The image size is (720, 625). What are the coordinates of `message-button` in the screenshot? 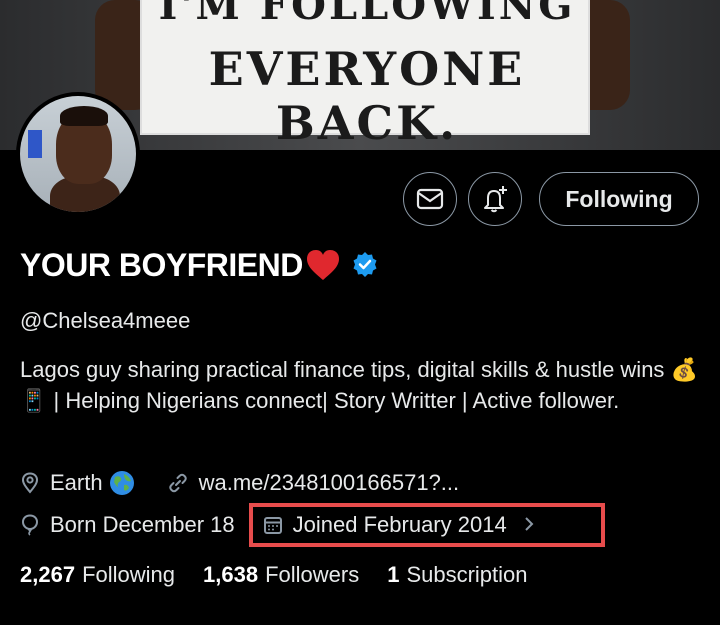 It's located at (430, 199).